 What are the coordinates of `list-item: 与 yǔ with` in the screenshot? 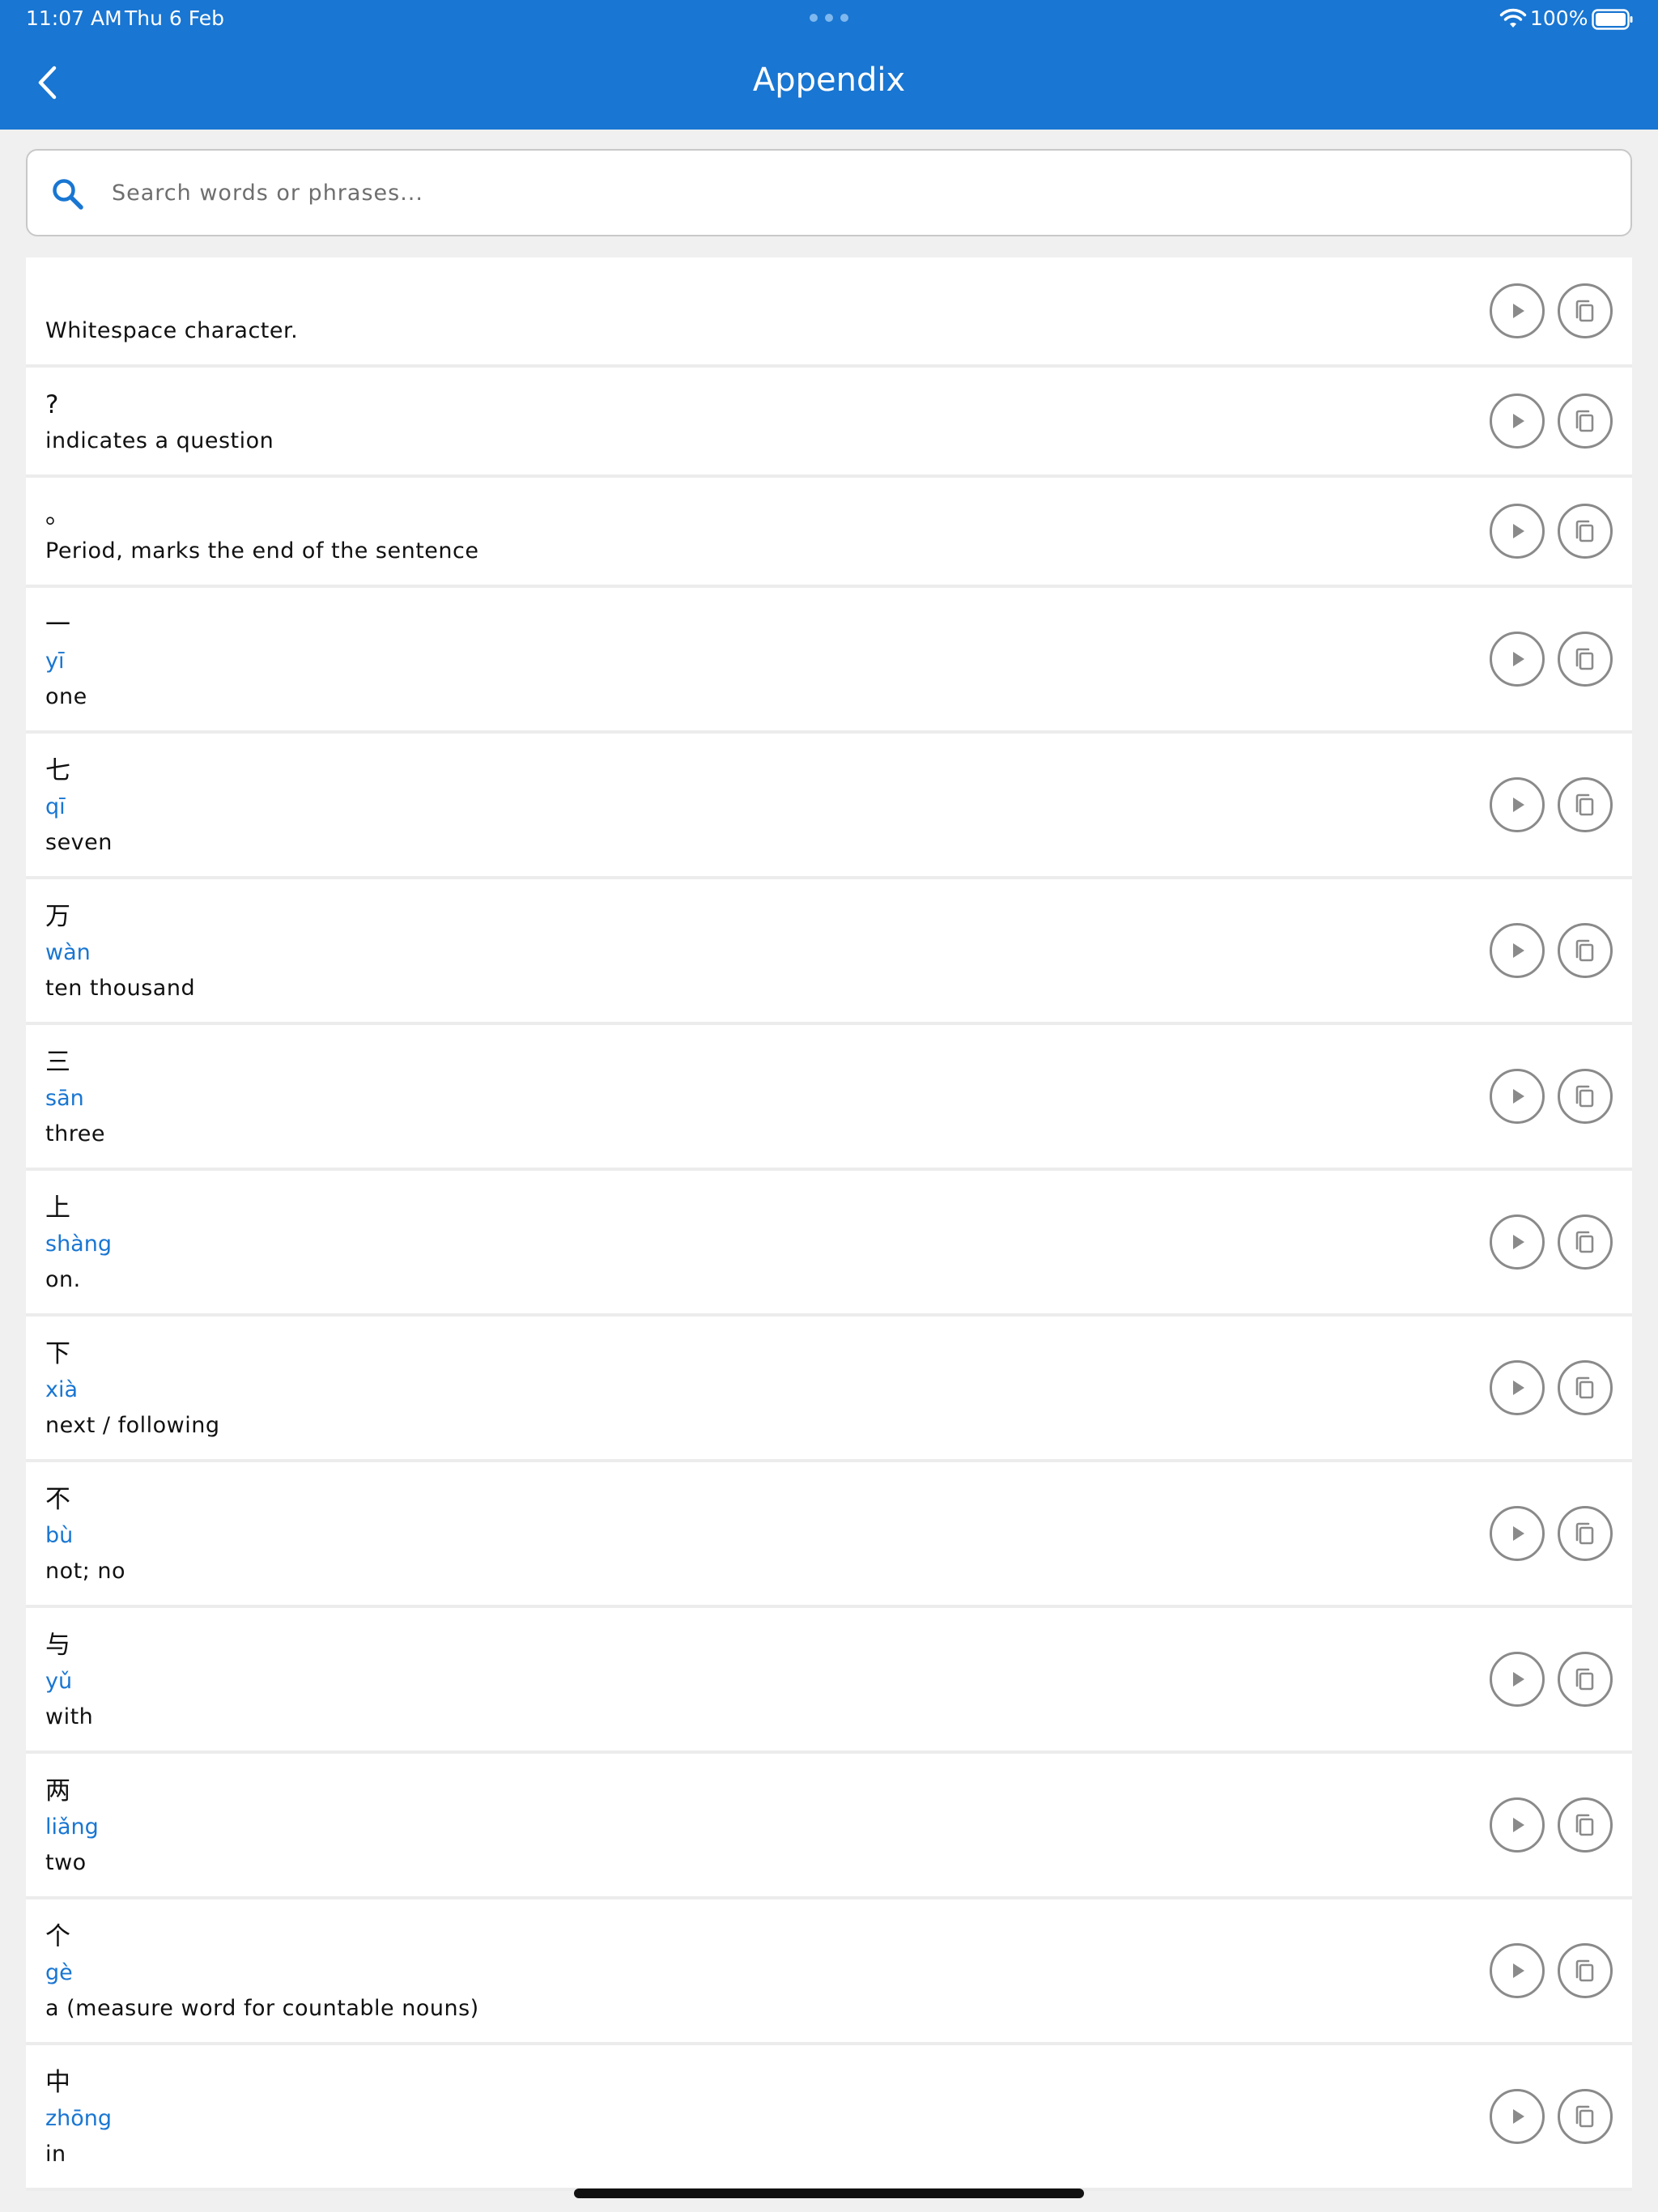 It's located at (829, 1681).